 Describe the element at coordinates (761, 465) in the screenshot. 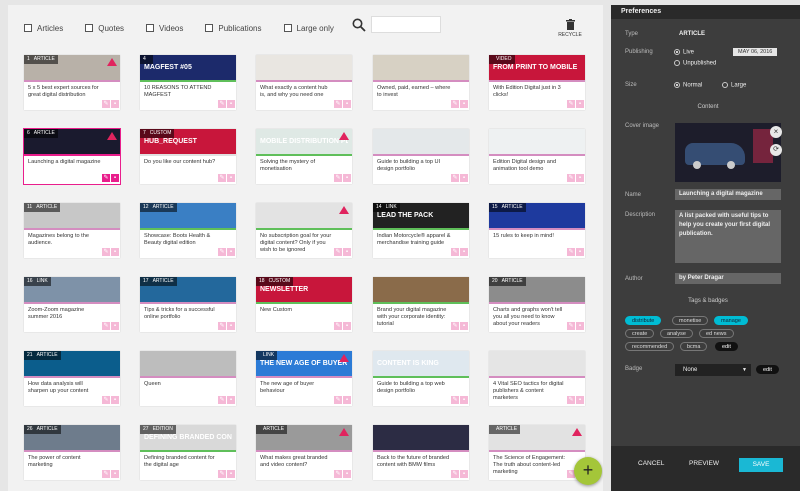

I see `save-button: SAVE` at that location.